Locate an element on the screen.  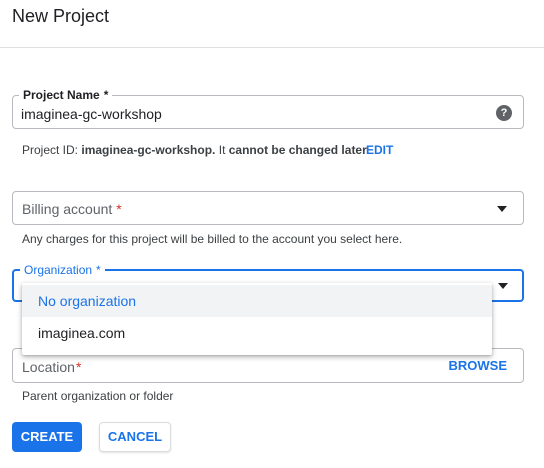
organization-dropdown-menu: No organization imaginea.com is located at coordinates (257, 319).